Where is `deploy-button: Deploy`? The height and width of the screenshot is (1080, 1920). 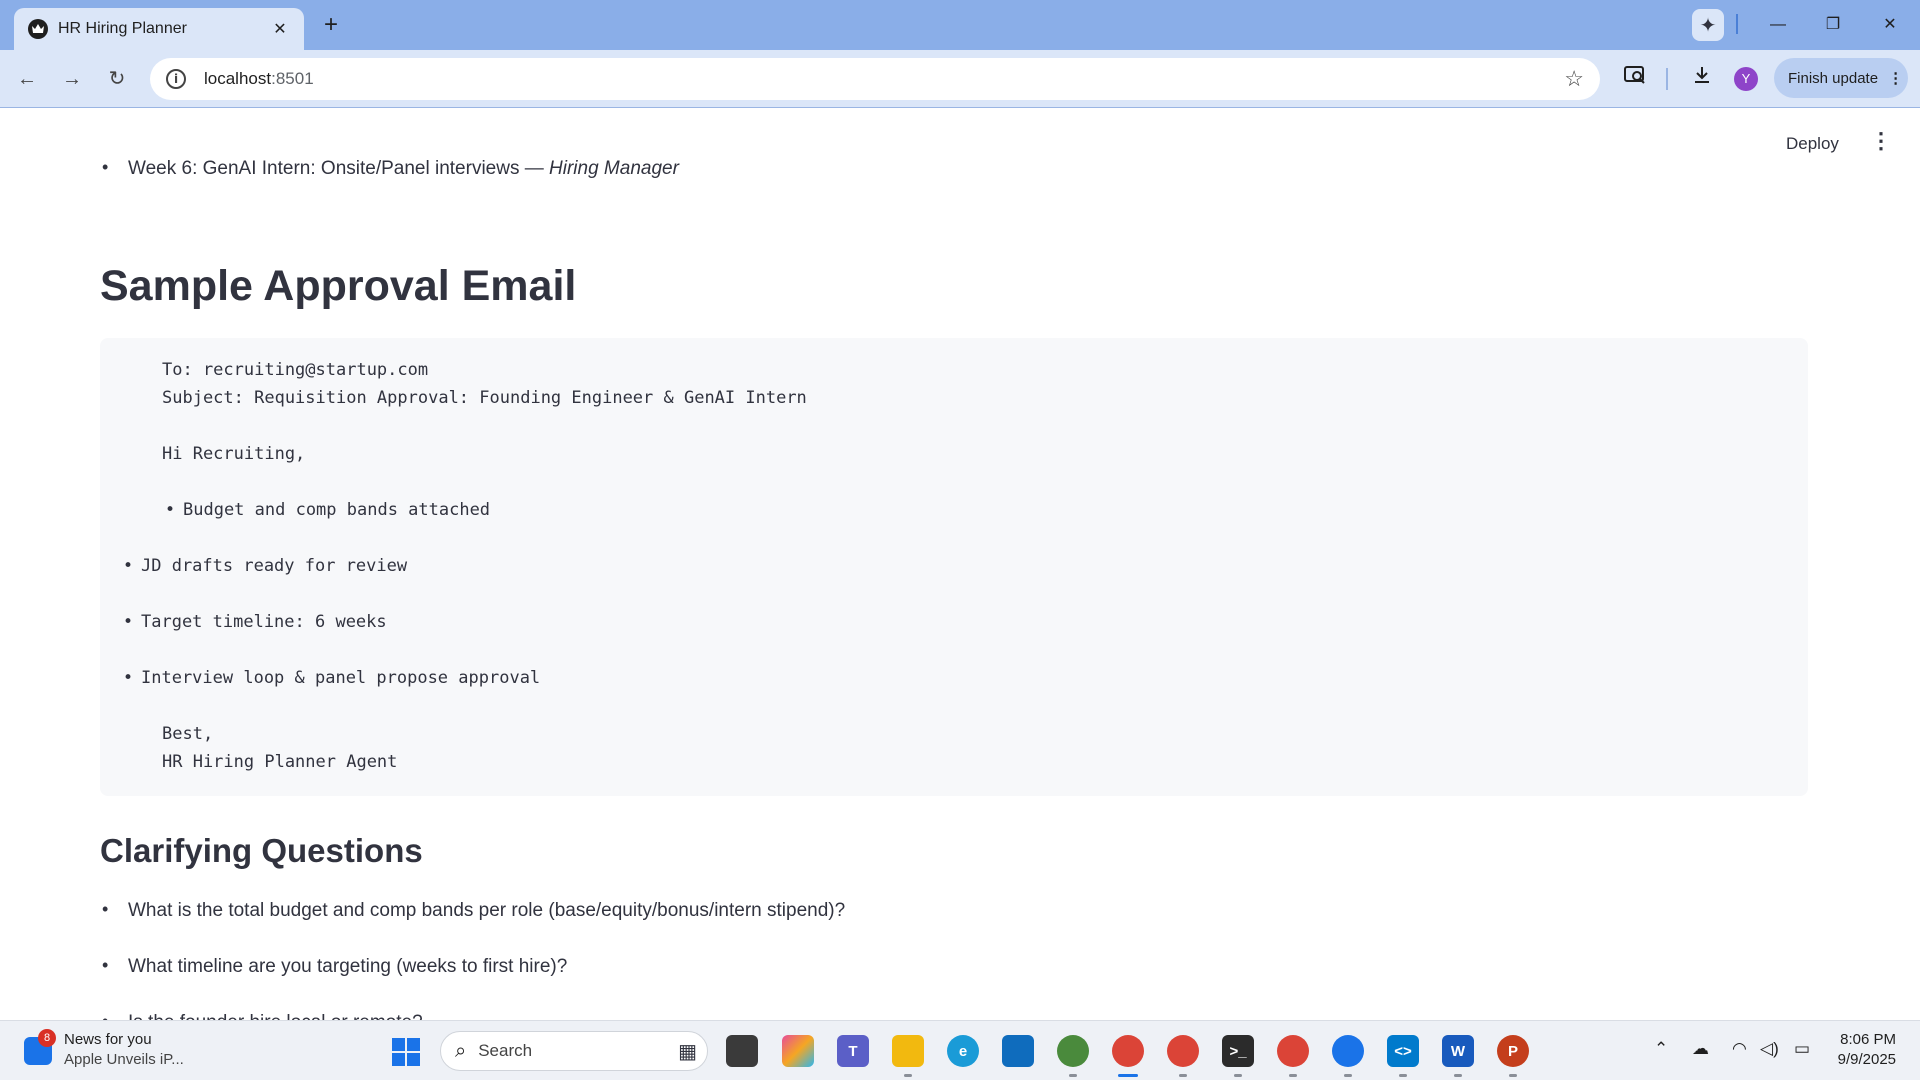 deploy-button: Deploy is located at coordinates (1812, 144).